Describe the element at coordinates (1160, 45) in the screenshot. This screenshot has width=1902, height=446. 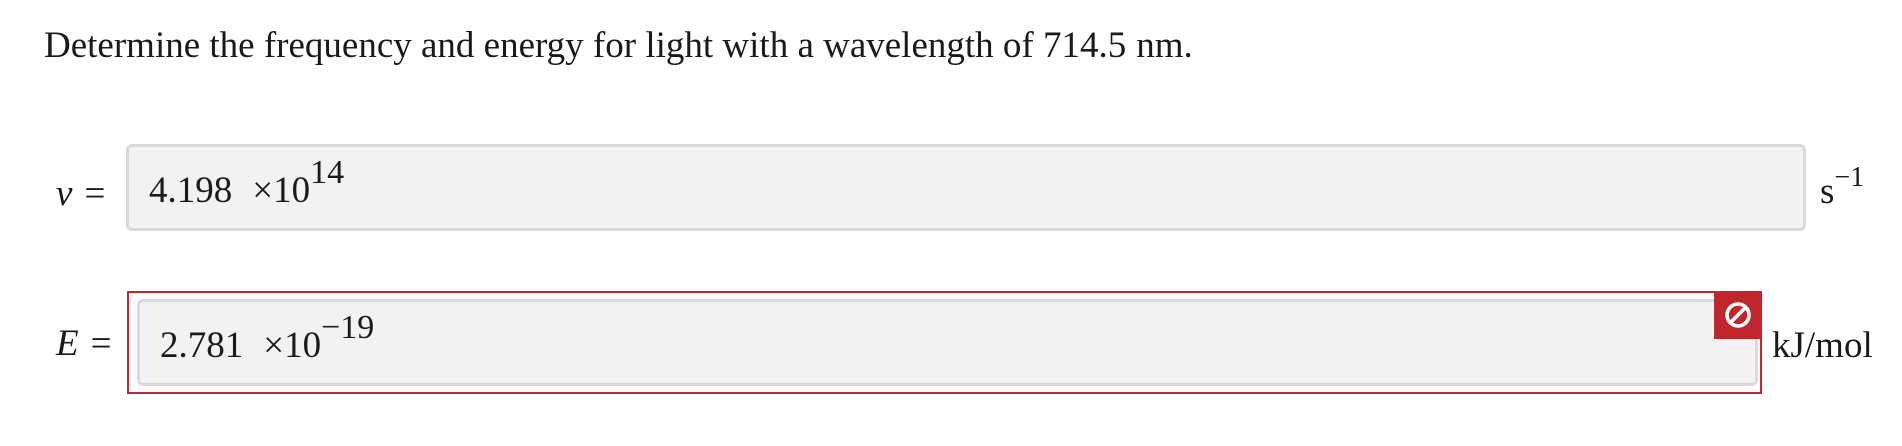
I see `question-unit: nm` at that location.